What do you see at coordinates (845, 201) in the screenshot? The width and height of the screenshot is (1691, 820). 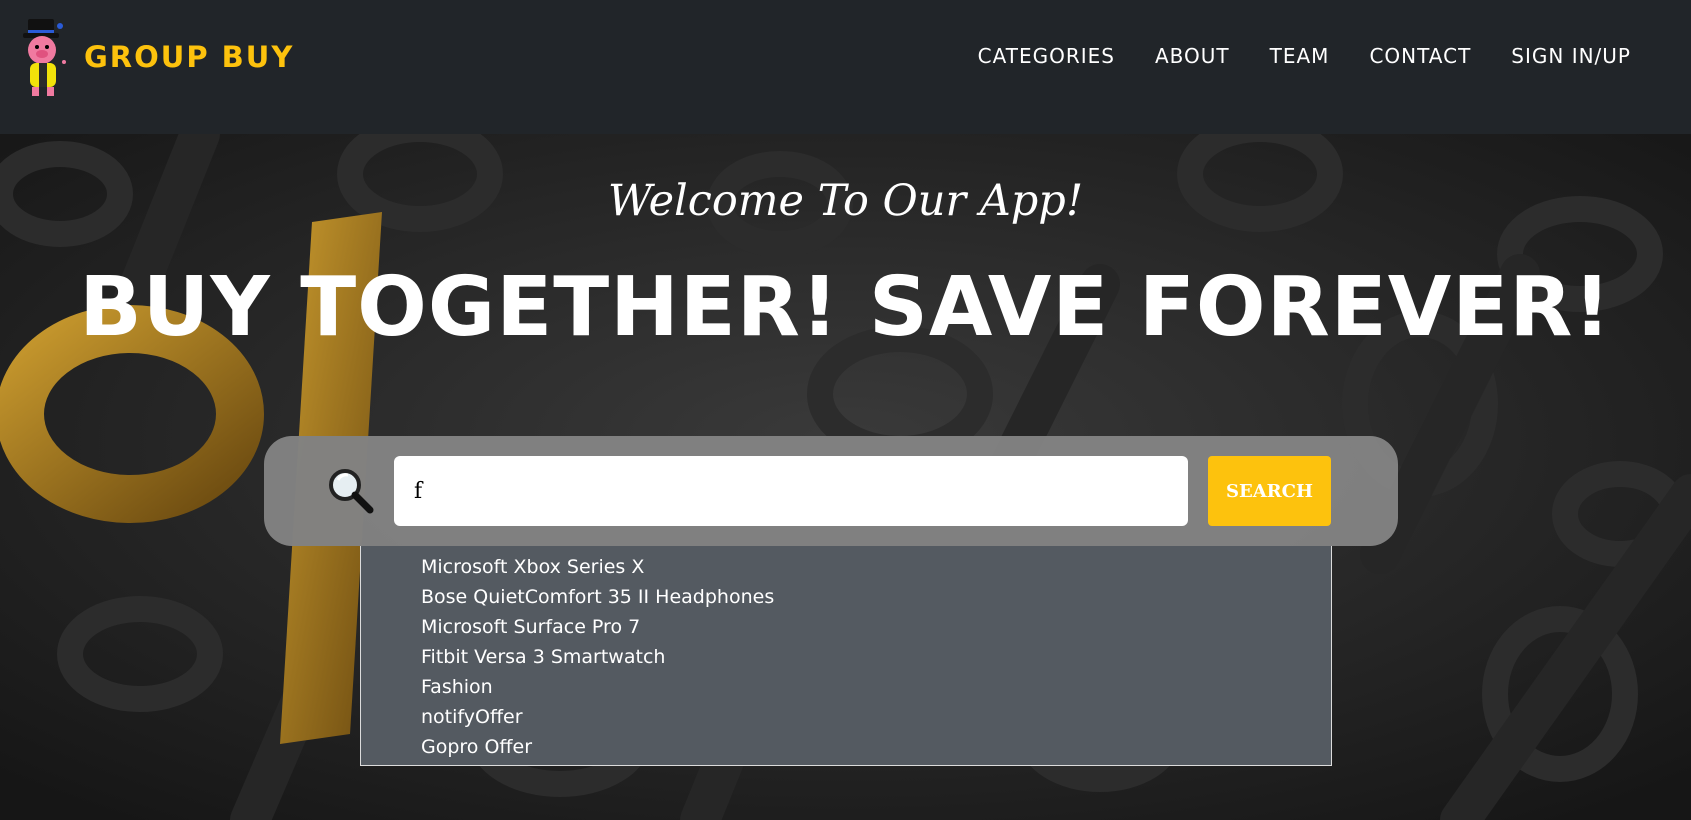 I see `welcome-text: Welcome To Our App!` at bounding box center [845, 201].